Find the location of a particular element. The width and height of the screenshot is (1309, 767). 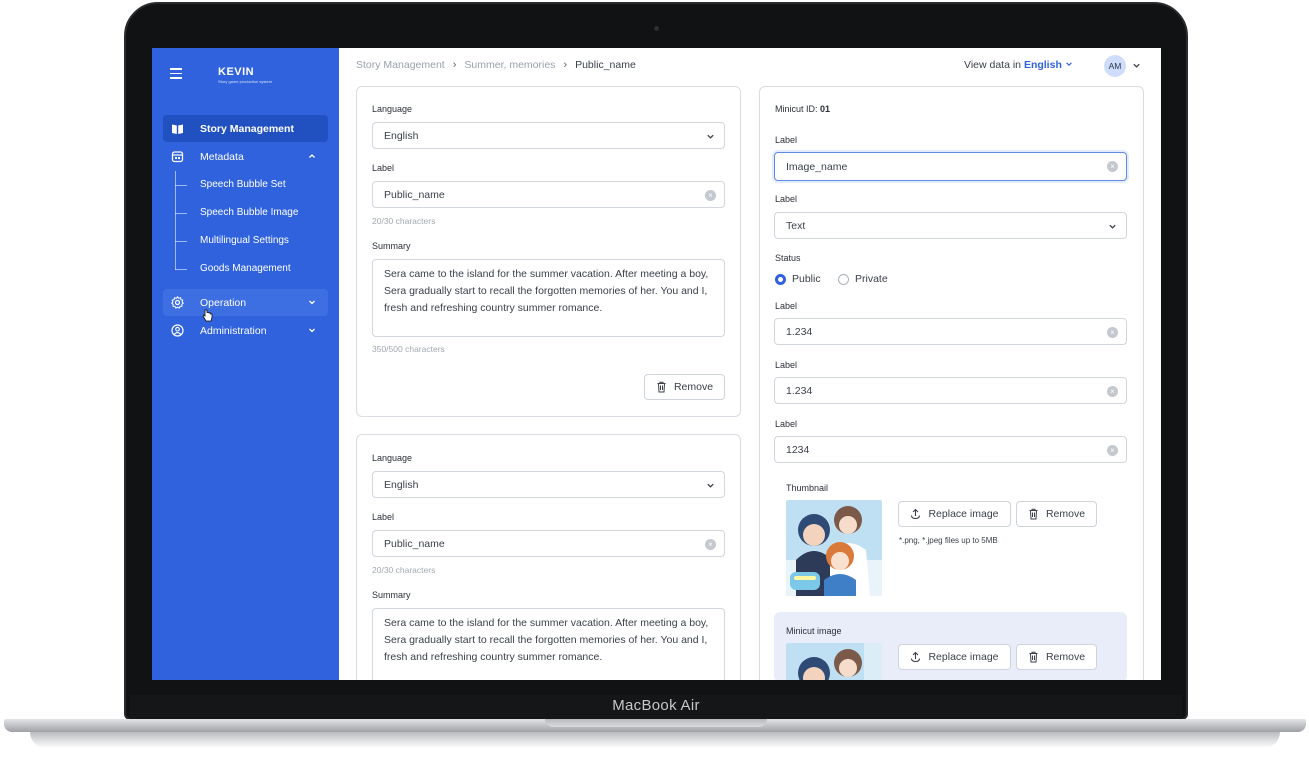

status-radio-public: Public is located at coordinates (798, 279).